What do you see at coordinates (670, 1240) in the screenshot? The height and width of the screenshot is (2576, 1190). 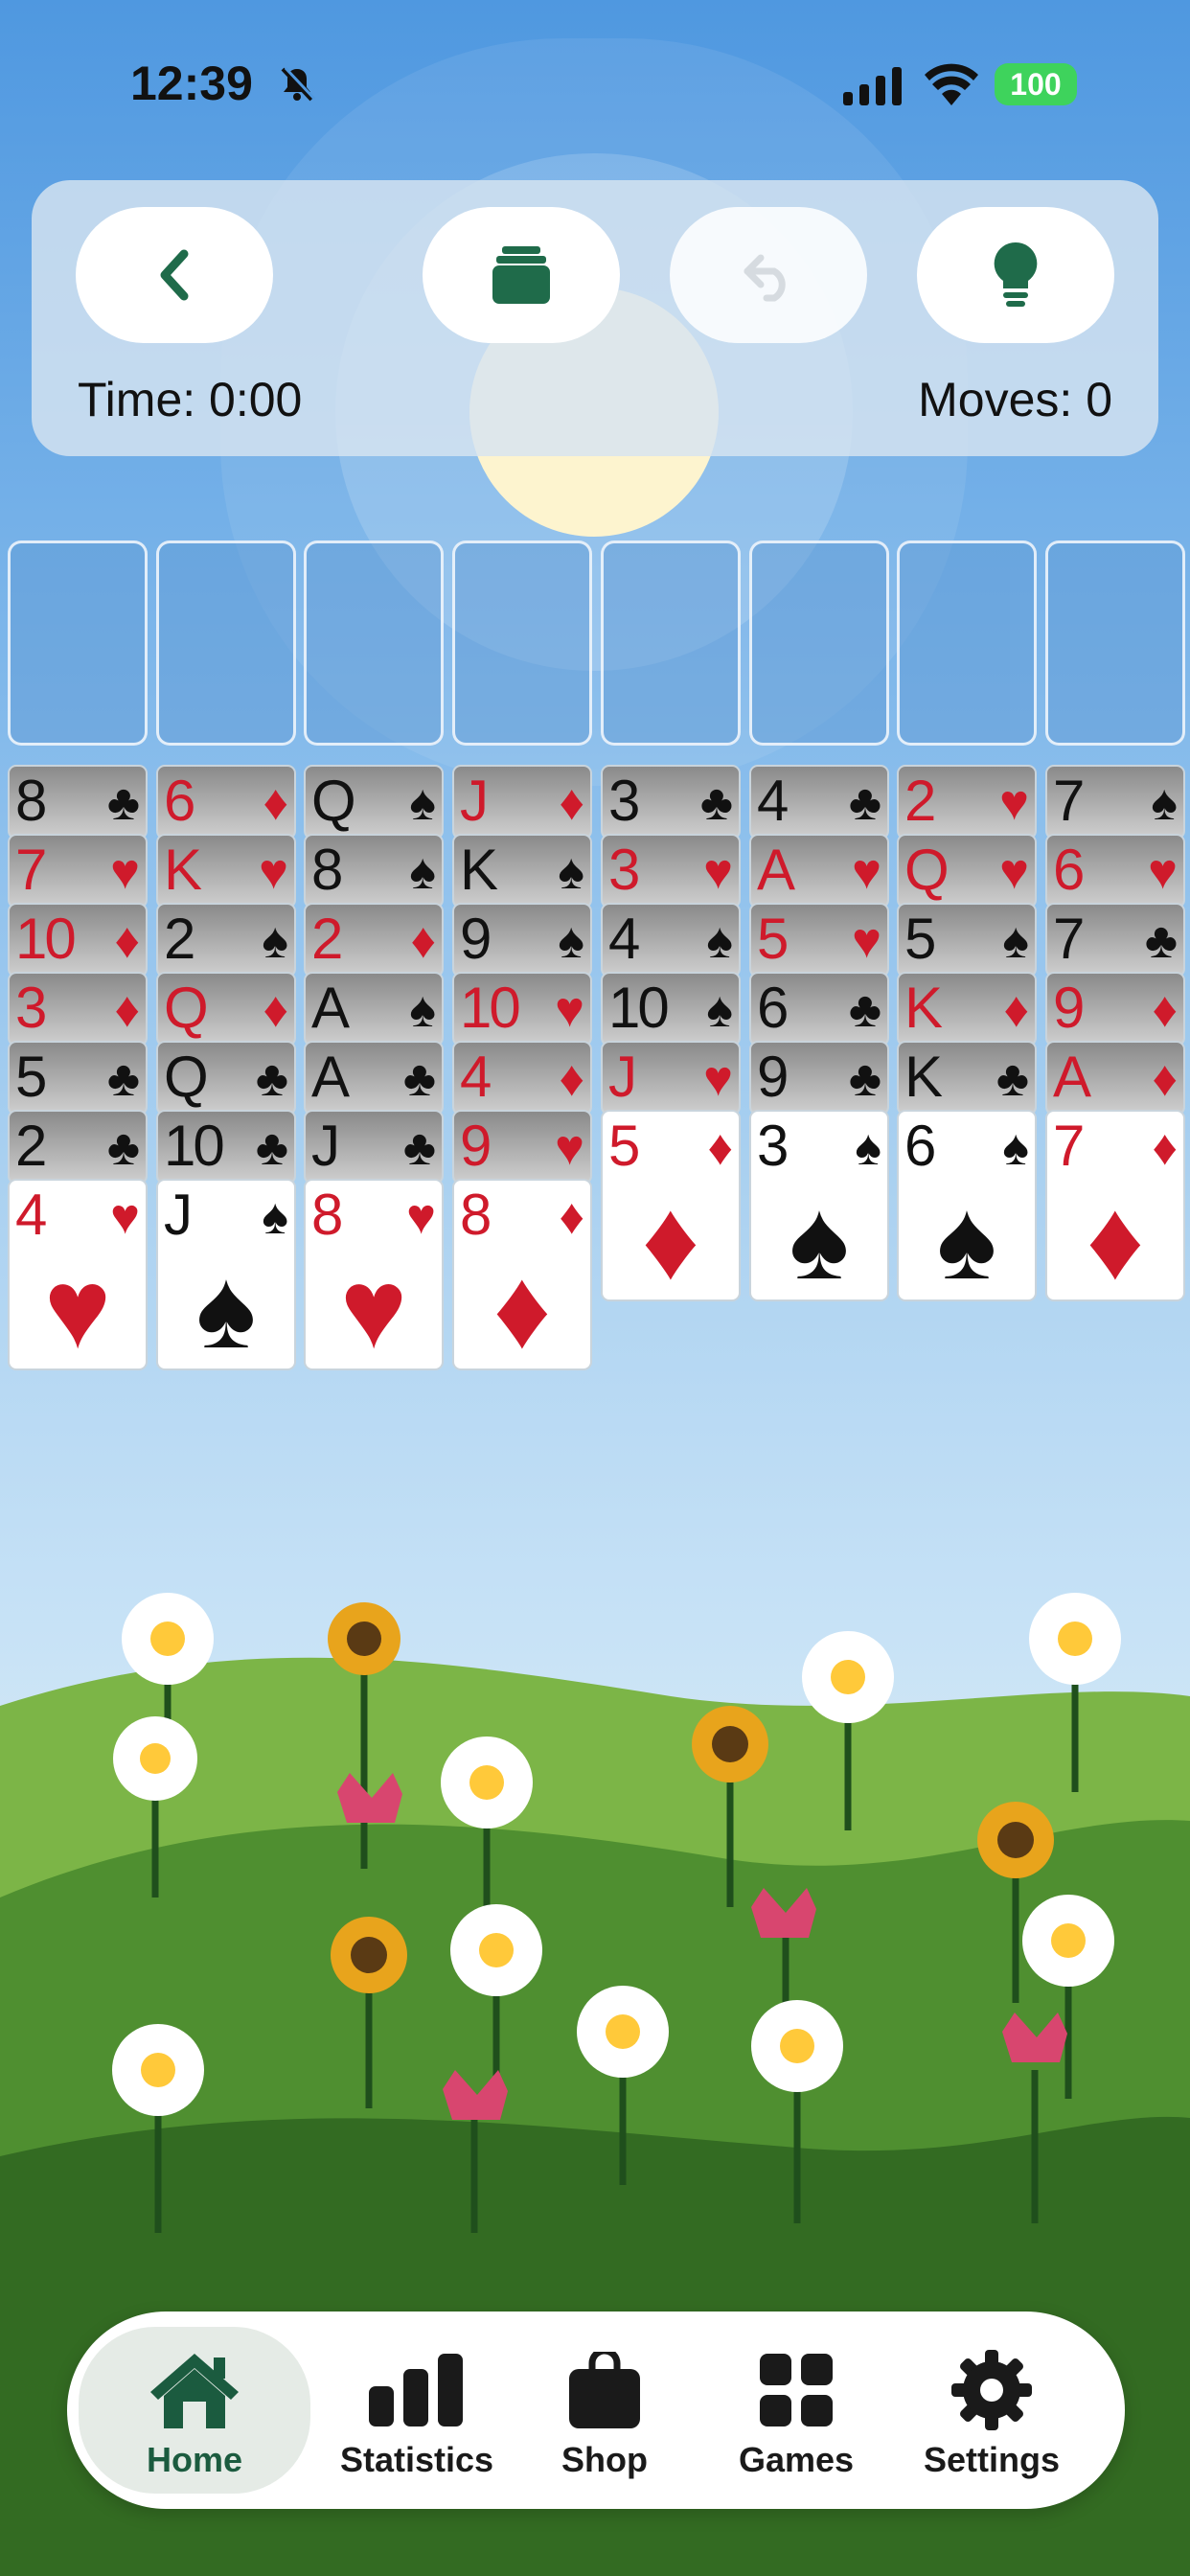 I see `card-center-suit: ♦` at bounding box center [670, 1240].